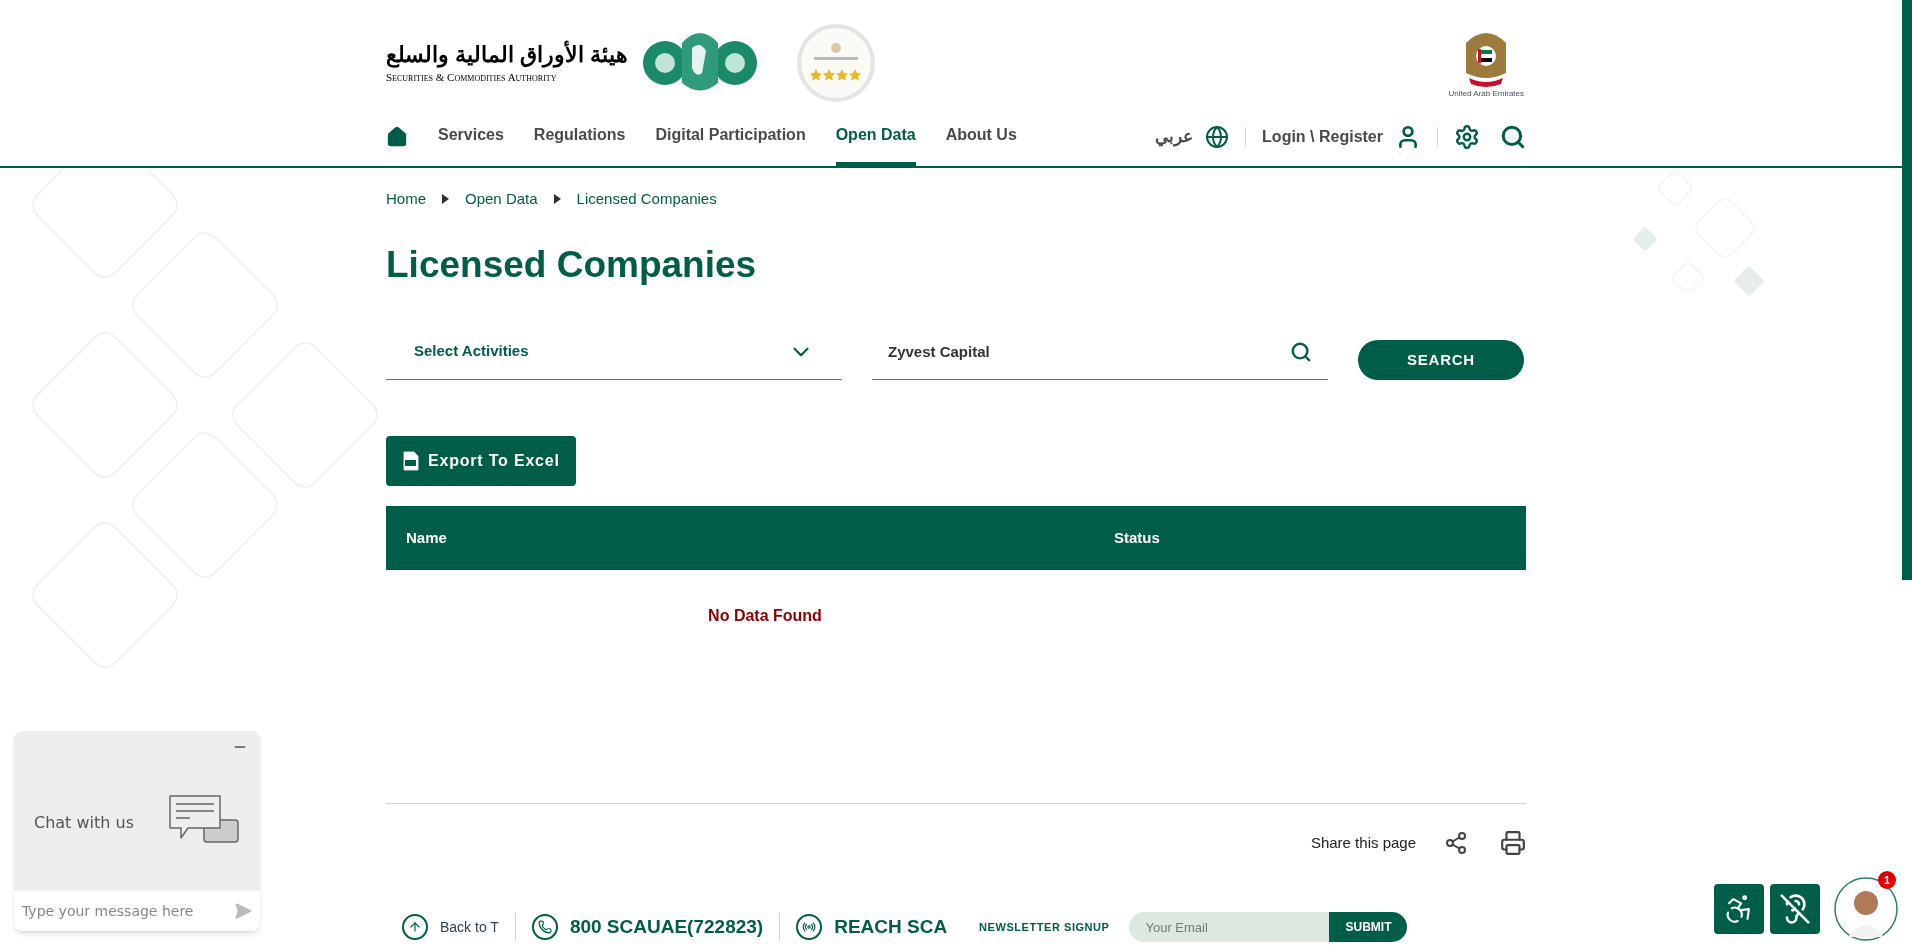 Image resolution: width=1912 pixels, height=945 pixels. I want to click on assistant-avatar, so click(1866, 909).